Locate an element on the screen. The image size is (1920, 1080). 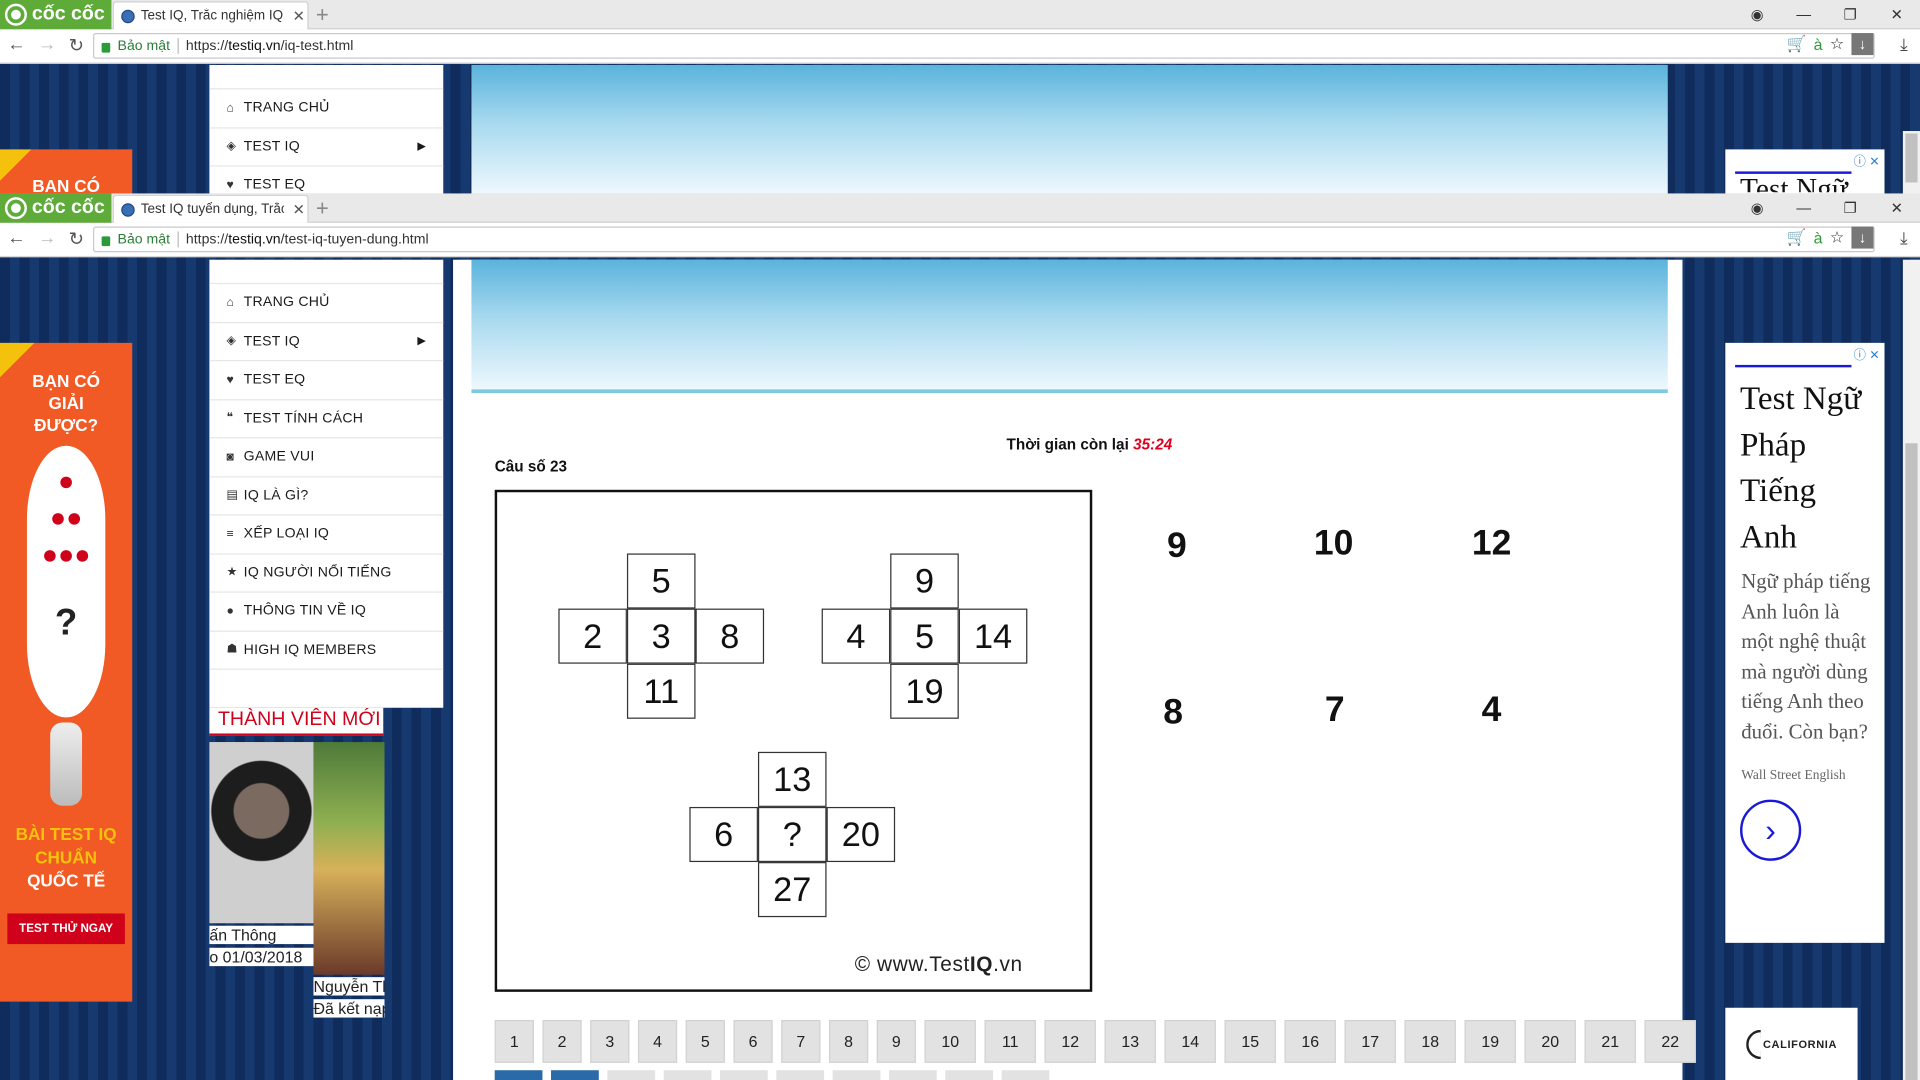
menu-item-iq-info: ● THÔNG TIN VỀ IQ is located at coordinates (326, 612).